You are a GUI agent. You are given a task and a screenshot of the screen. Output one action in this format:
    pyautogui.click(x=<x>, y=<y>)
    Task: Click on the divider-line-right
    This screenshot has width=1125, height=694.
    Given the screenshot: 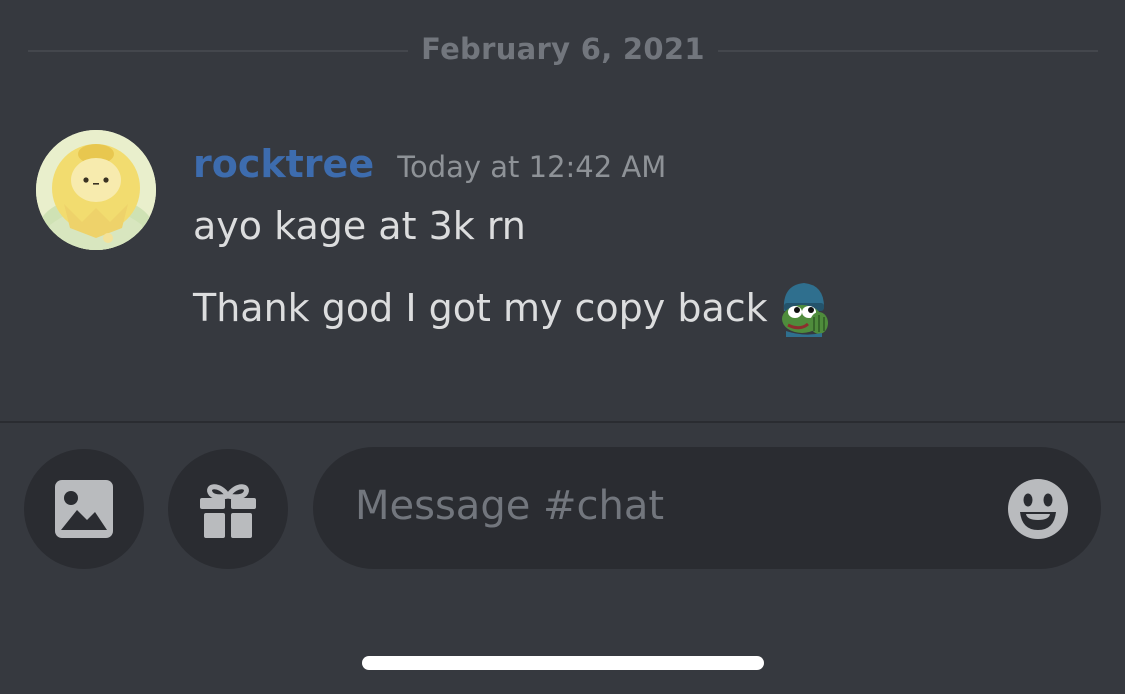 What is the action you would take?
    pyautogui.click(x=908, y=51)
    